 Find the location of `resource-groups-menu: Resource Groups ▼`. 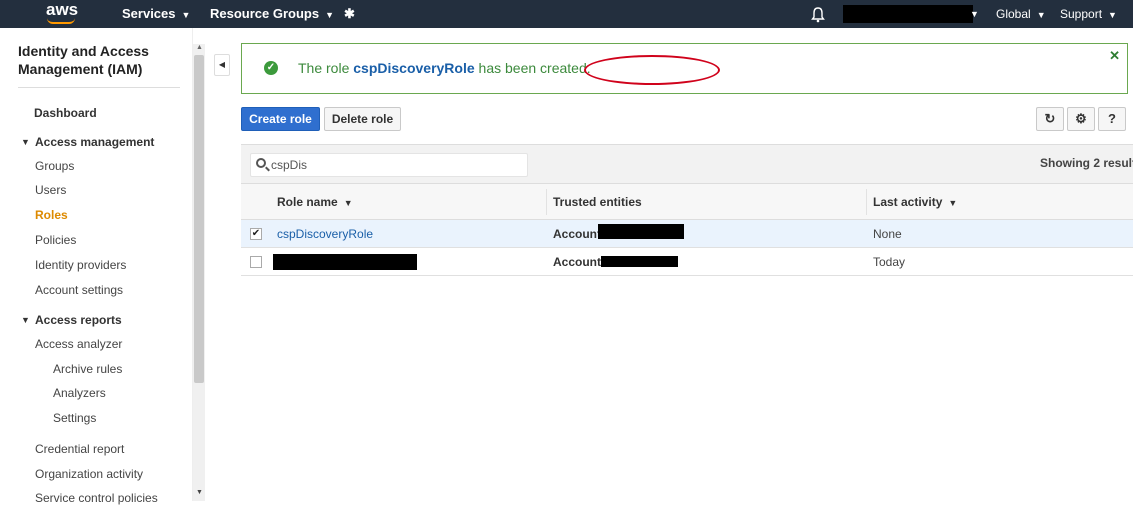

resource-groups-menu: Resource Groups ▼ is located at coordinates (272, 14).